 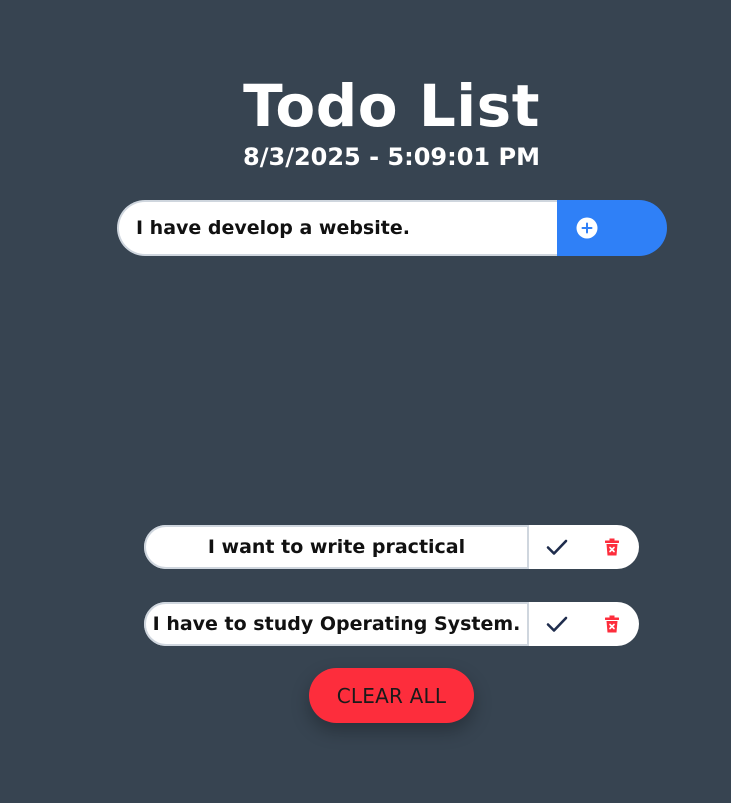 I want to click on page-title: Todo List, so click(x=391, y=105).